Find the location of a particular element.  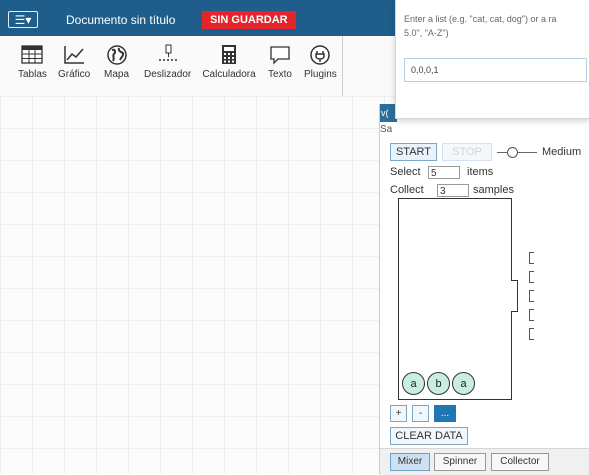

tool-slider: Deslizador is located at coordinates (167, 62).